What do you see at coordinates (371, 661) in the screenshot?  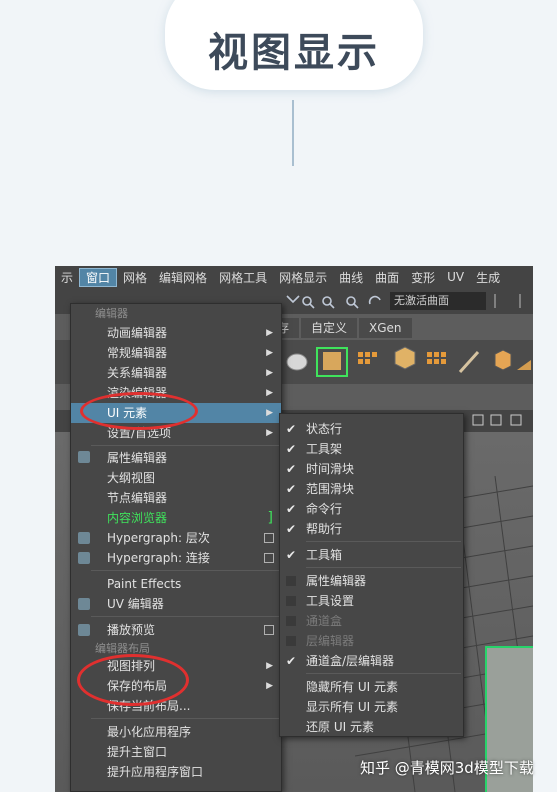 I see `submenu-item-channel-box-layer-editor: ✔ 通道盒/层编辑器` at bounding box center [371, 661].